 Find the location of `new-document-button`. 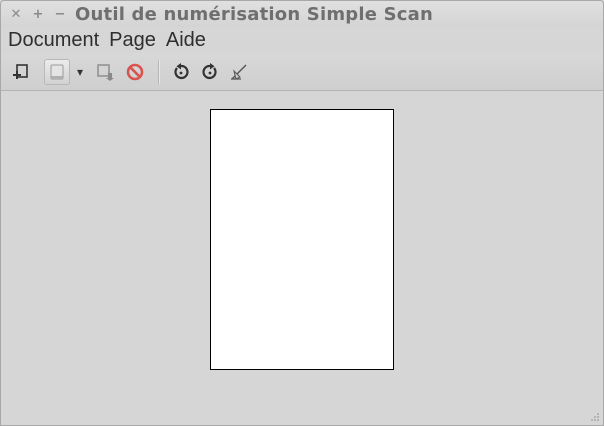

new-document-button is located at coordinates (21, 72).